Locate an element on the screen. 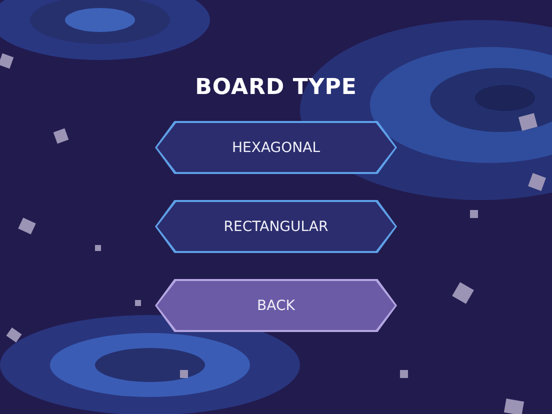 Image resolution: width=552 pixels, height=414 pixels. back-button: BACK is located at coordinates (276, 305).